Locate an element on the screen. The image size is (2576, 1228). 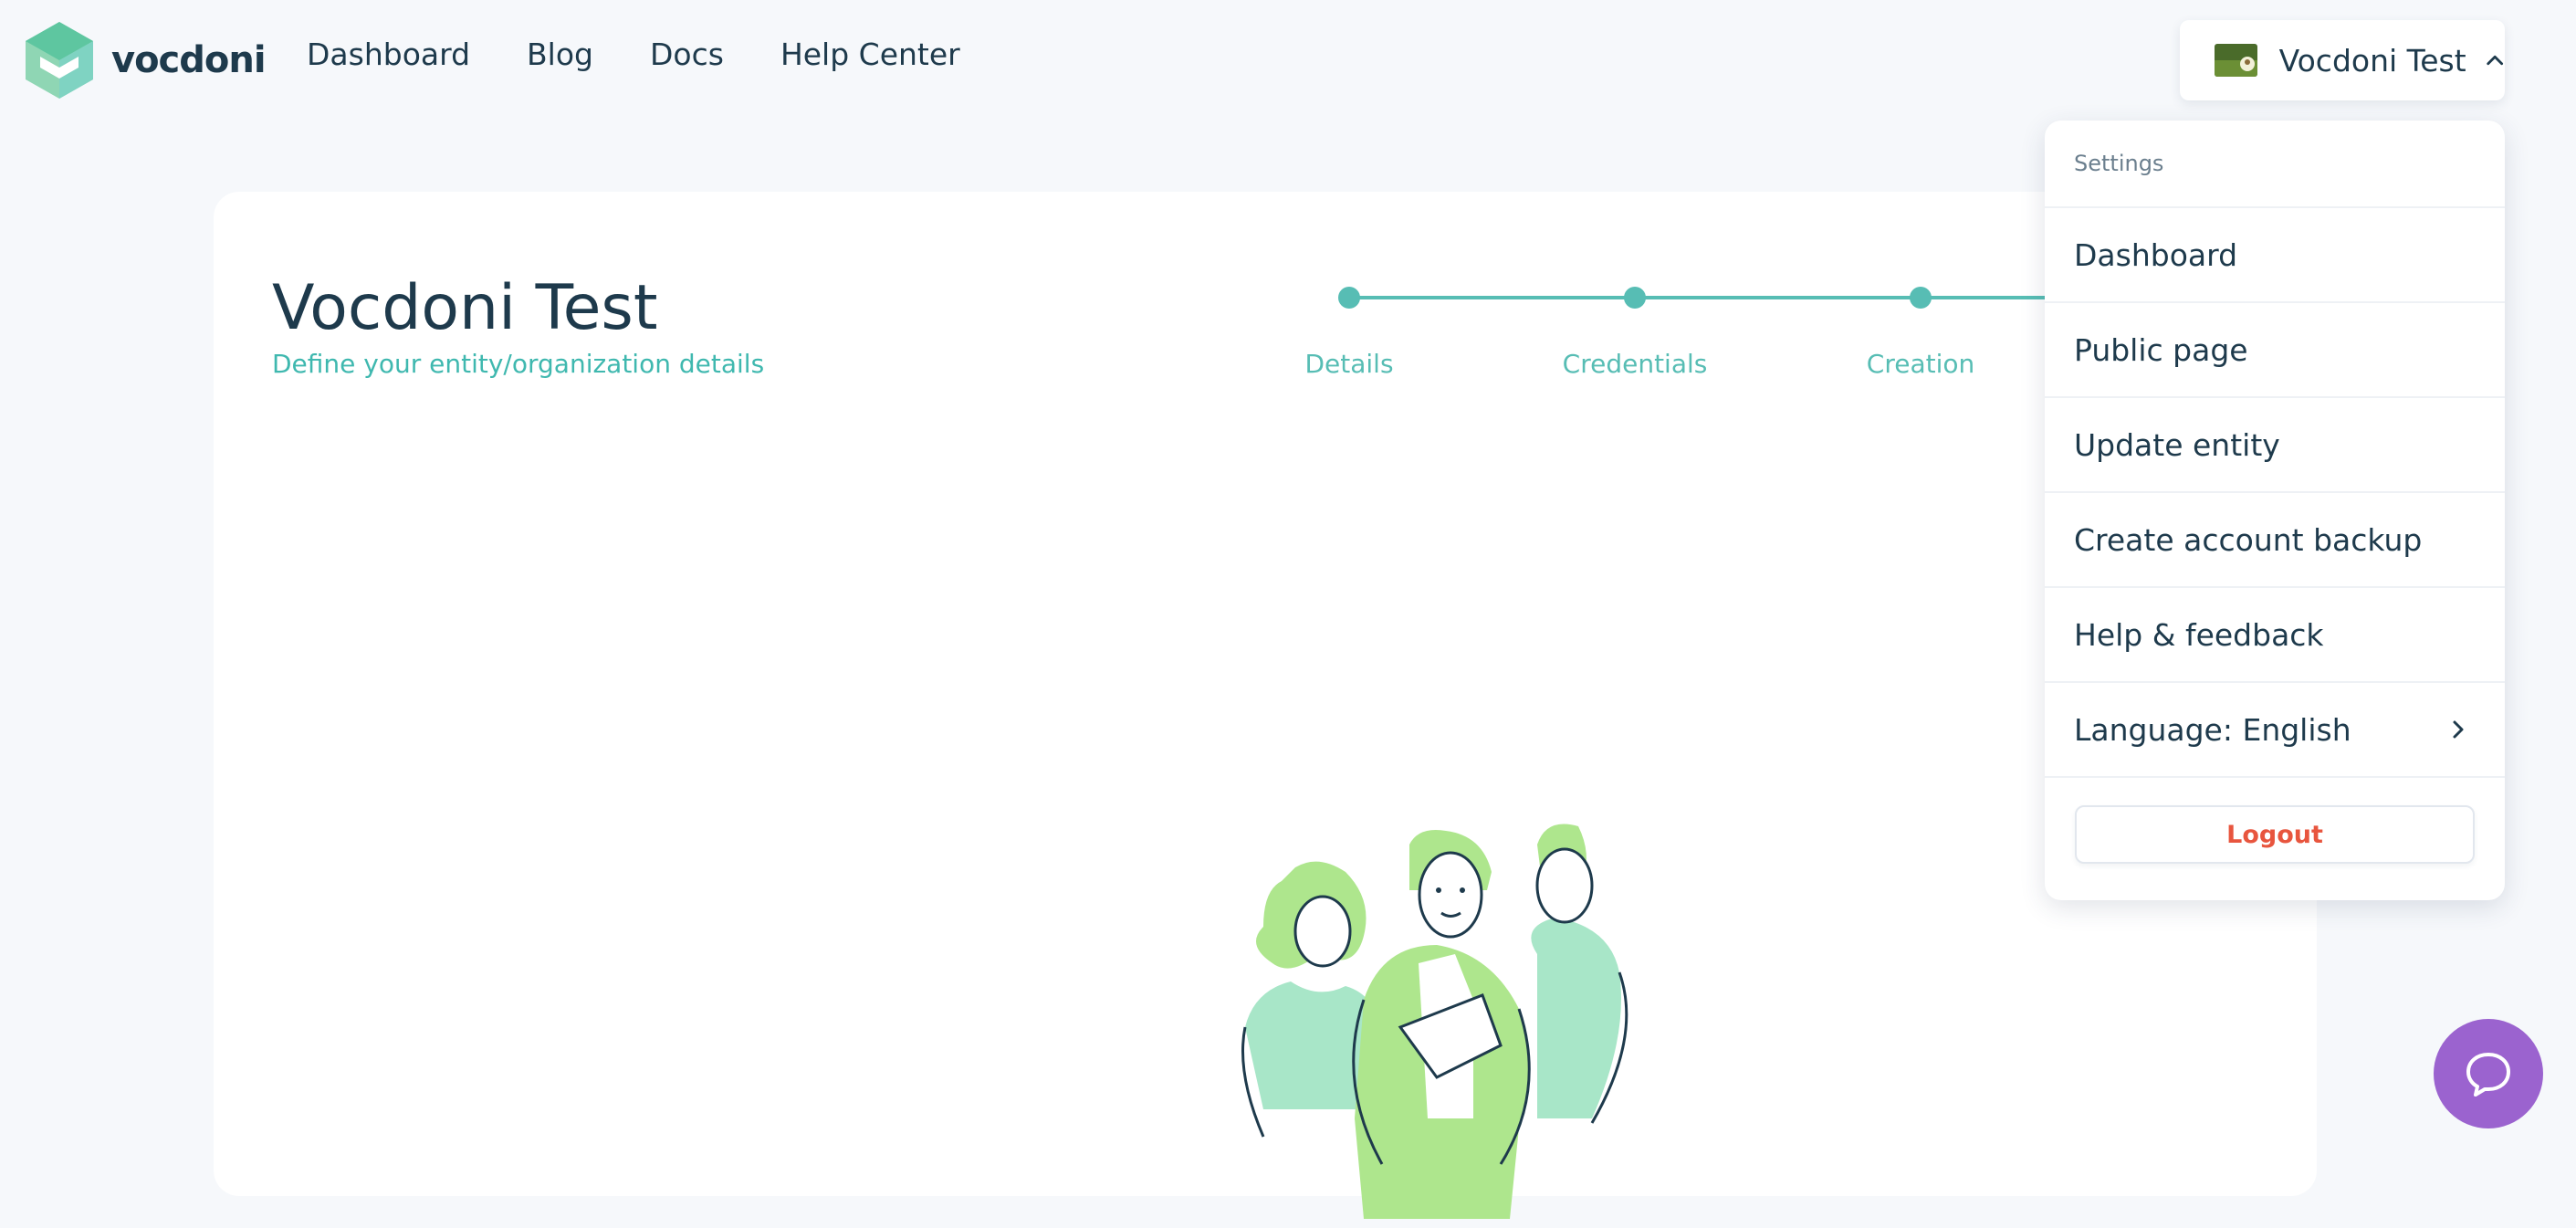
menu-item-label: Help & feedback is located at coordinates (2199, 634).